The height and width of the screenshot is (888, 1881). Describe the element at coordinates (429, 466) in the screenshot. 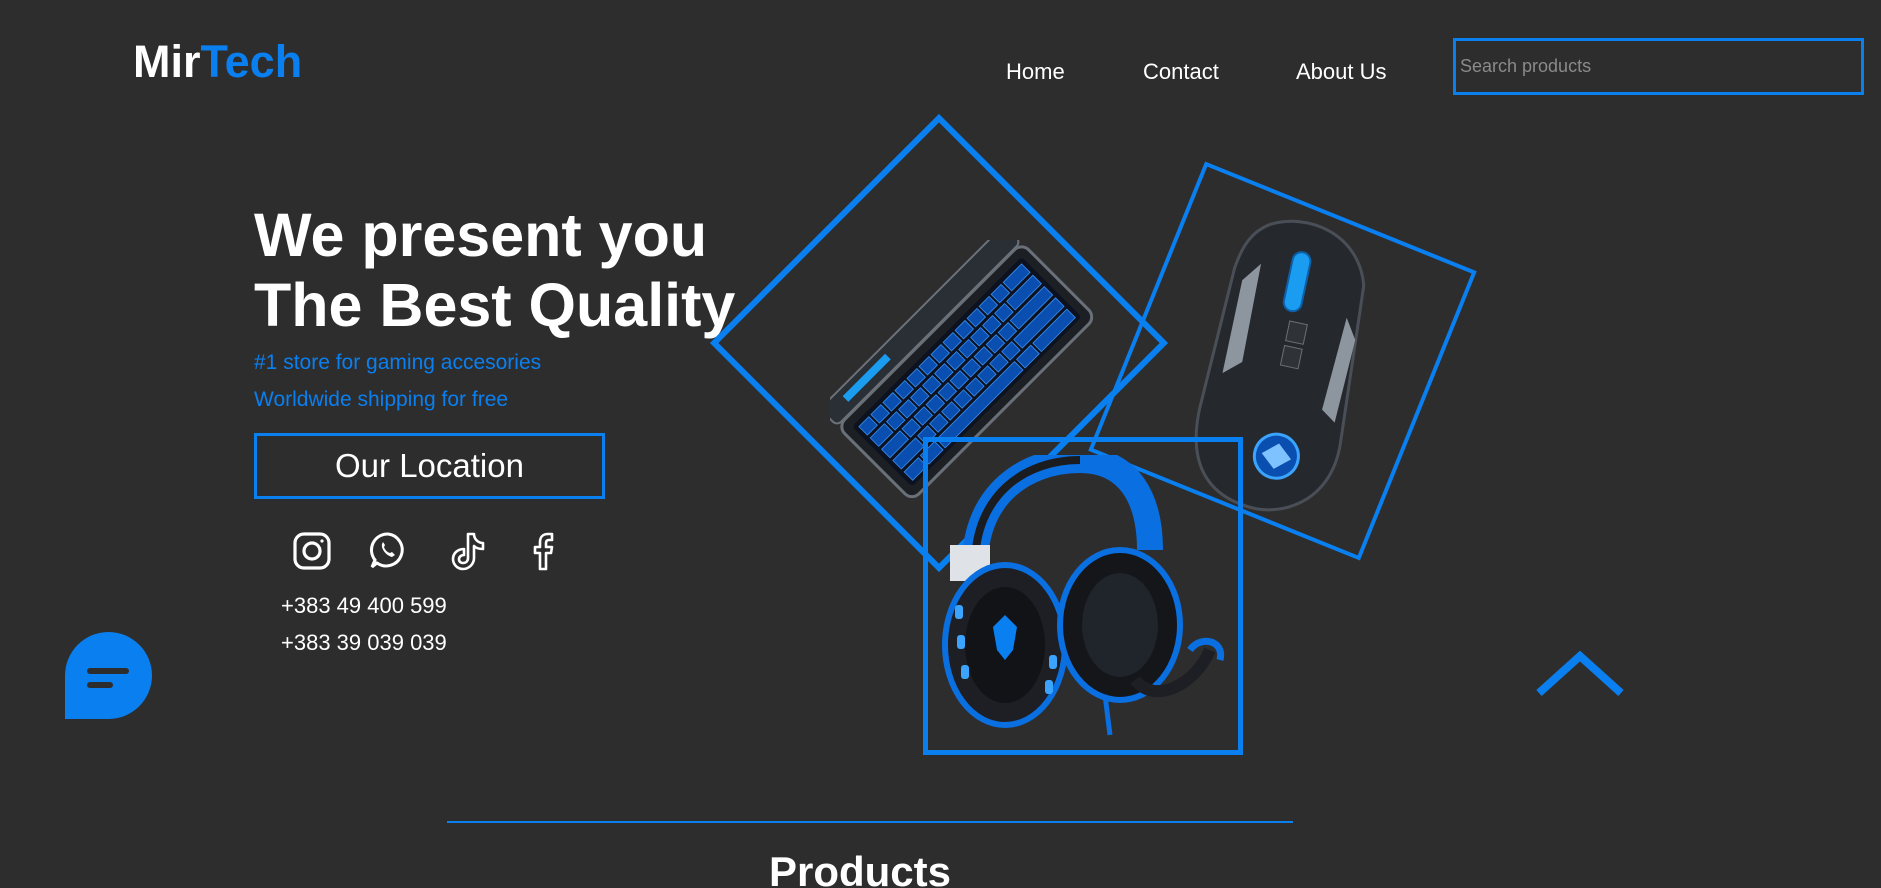

I see `our-location-button: Our Location` at that location.